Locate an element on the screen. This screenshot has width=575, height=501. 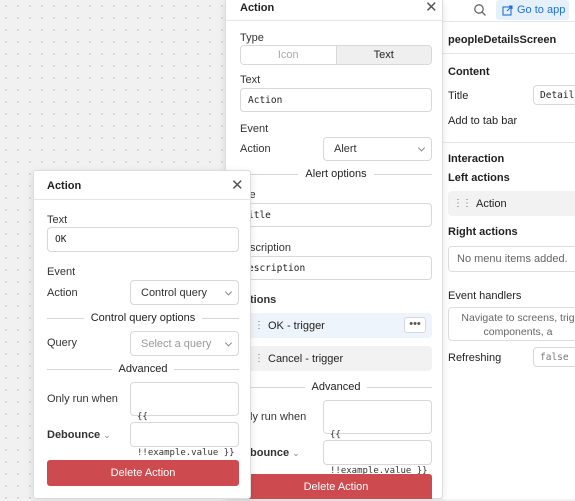
event-handlers-hint: Navigate to screens, trig components, a is located at coordinates (511, 324).